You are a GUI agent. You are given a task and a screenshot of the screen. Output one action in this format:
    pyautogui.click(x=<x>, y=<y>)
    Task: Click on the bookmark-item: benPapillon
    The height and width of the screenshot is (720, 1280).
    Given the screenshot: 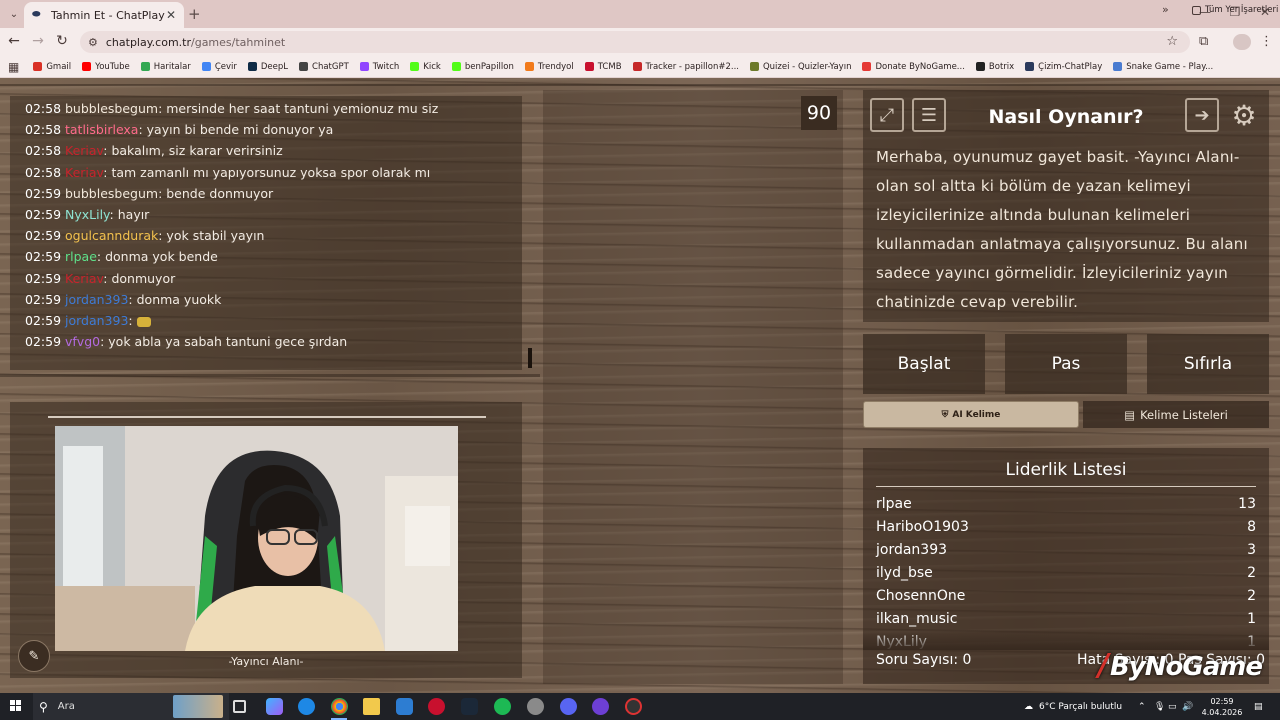 What is the action you would take?
    pyautogui.click(x=482, y=67)
    